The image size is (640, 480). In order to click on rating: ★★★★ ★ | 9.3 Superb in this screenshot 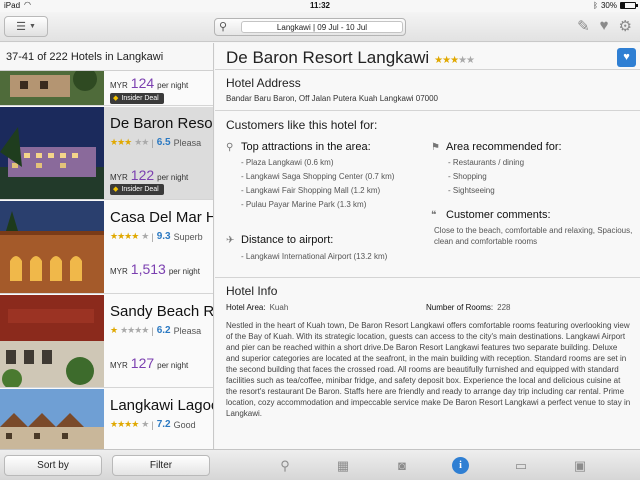, I will do `click(156, 236)`.